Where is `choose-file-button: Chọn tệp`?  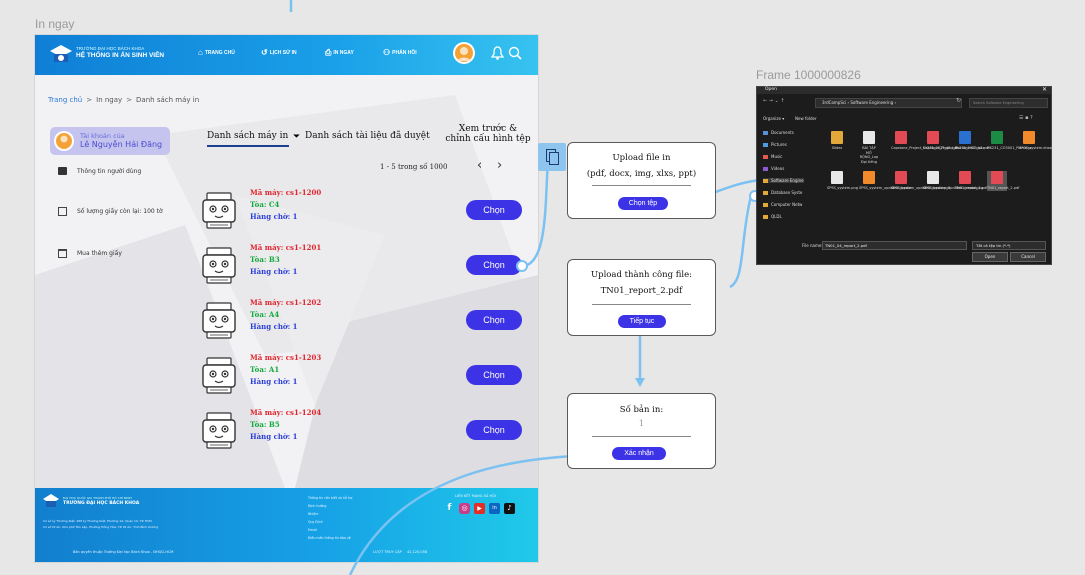
choose-file-button: Chọn tệp is located at coordinates (643, 203).